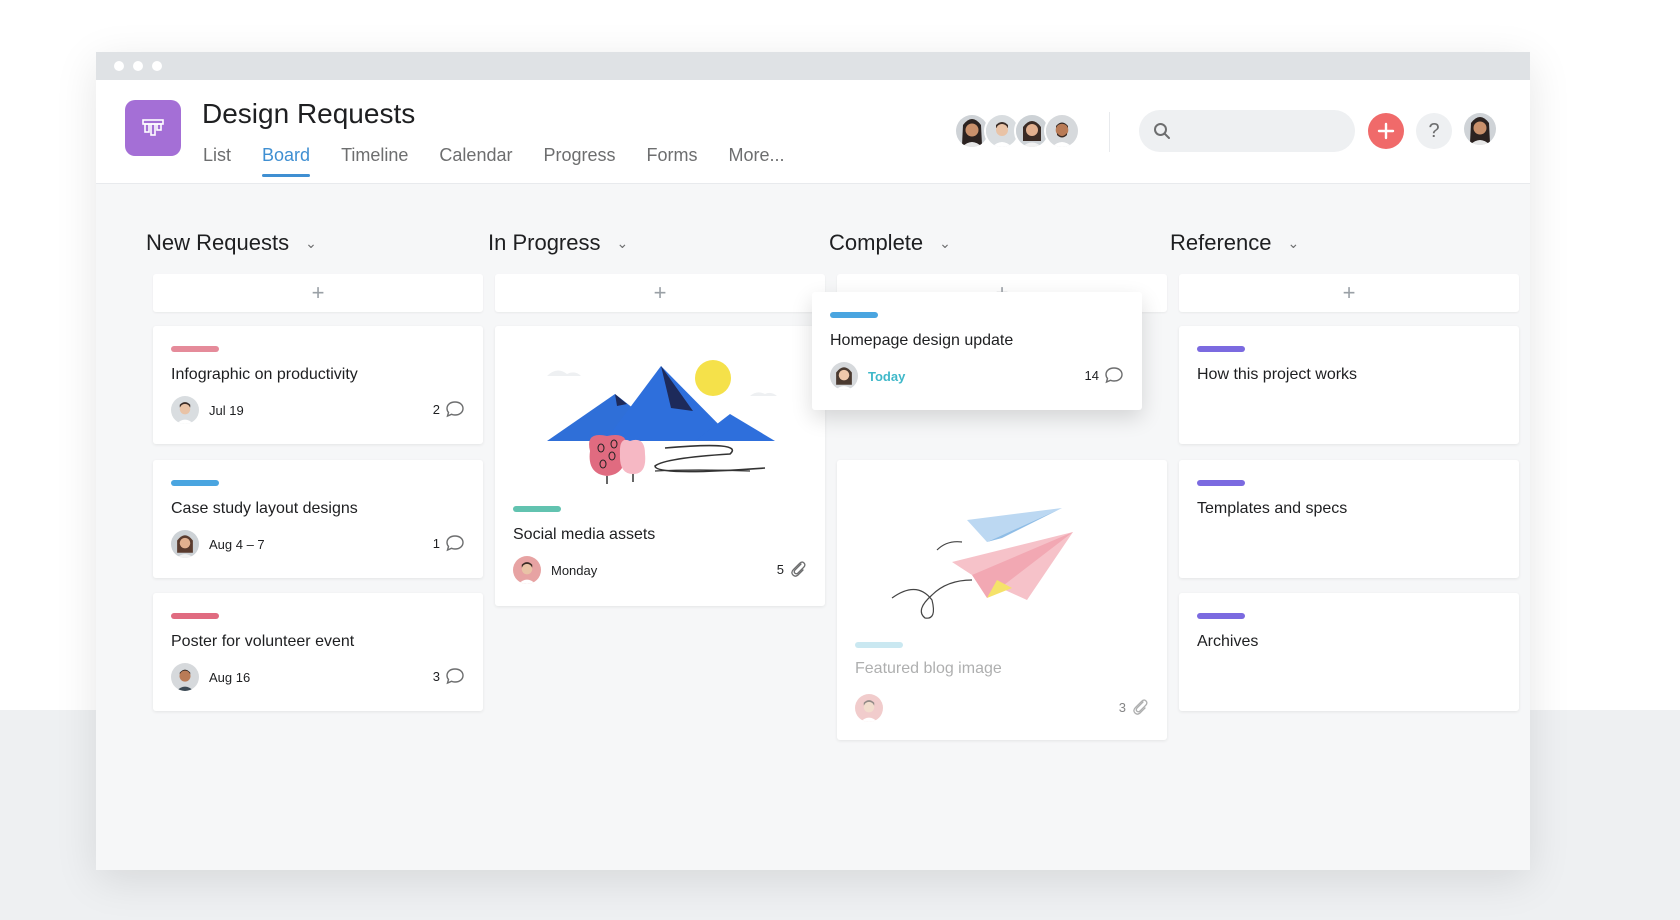 The height and width of the screenshot is (920, 1680). Describe the element at coordinates (1228, 641) in the screenshot. I see `card-title: Archives` at that location.